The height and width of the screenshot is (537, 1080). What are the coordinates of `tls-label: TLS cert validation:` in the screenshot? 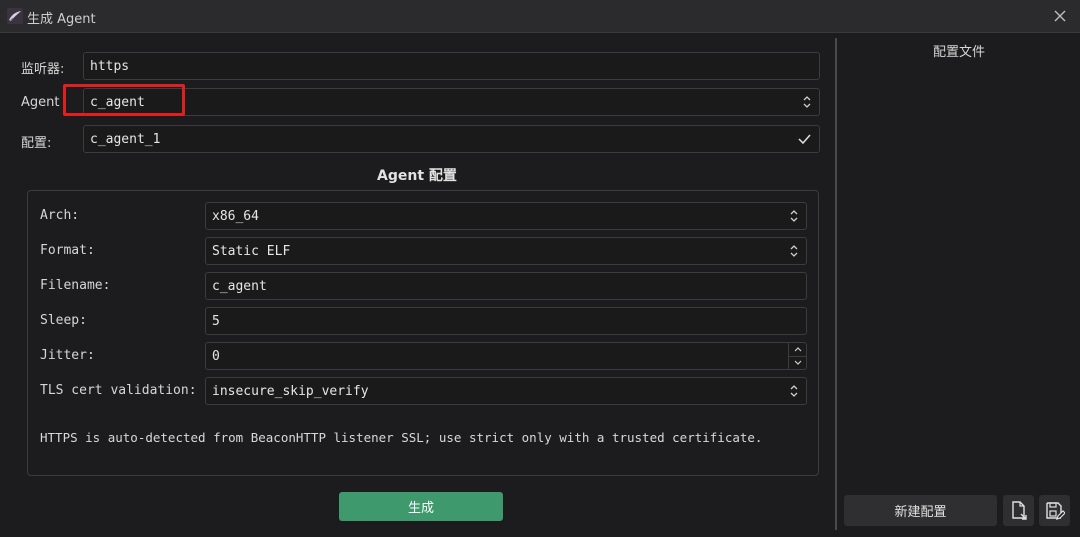 It's located at (118, 390).